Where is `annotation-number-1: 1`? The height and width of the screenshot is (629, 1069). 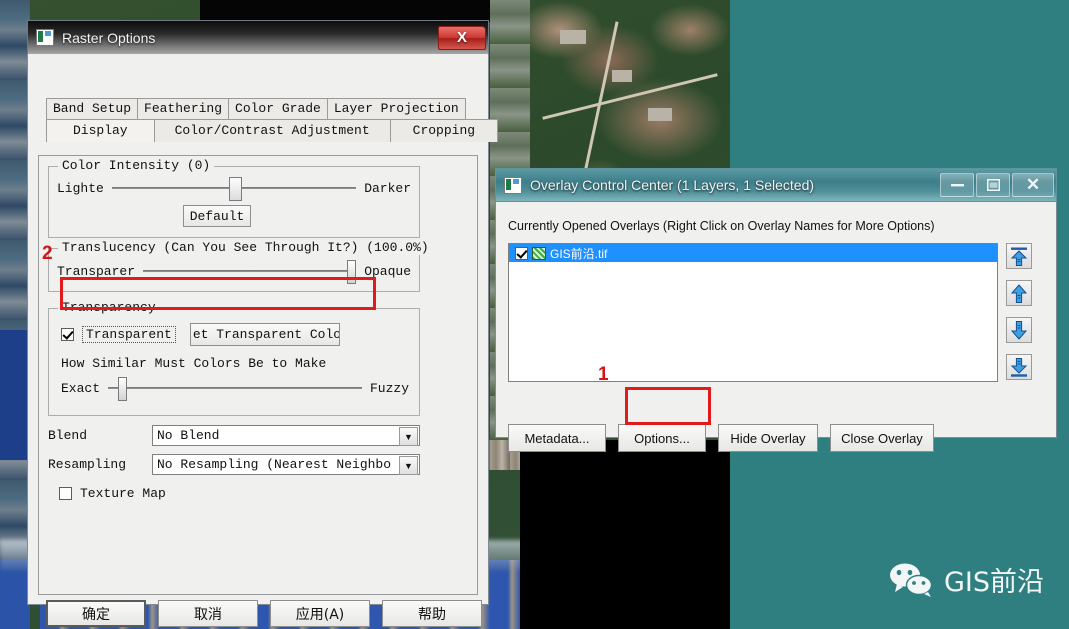 annotation-number-1: 1 is located at coordinates (603, 374).